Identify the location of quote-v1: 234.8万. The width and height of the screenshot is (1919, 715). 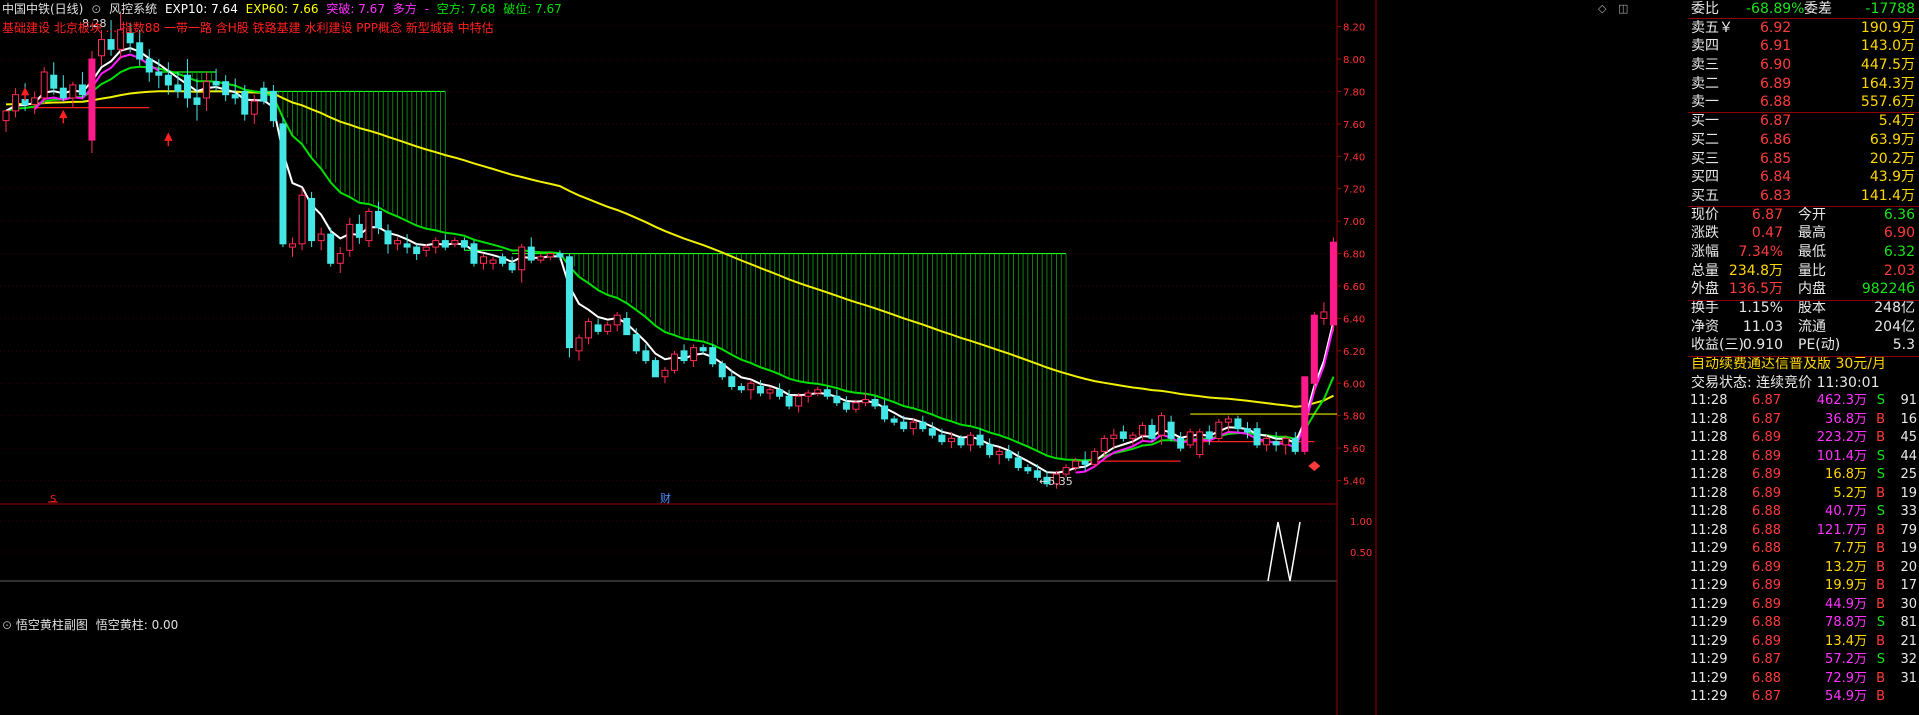
(1755, 270).